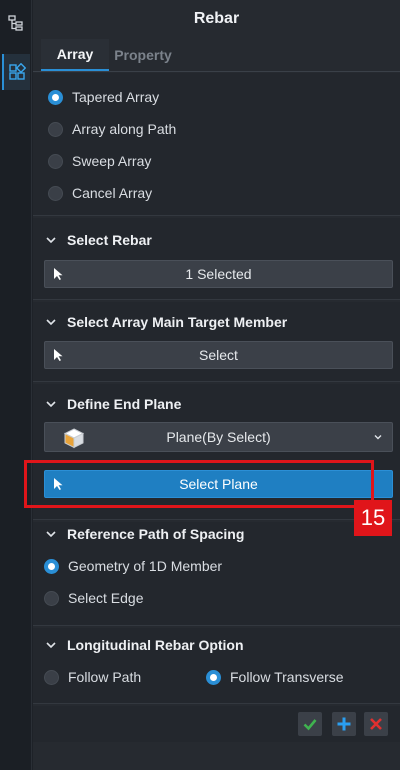 The image size is (400, 770). I want to click on select-rebar-button: 1 Selected, so click(218, 274).